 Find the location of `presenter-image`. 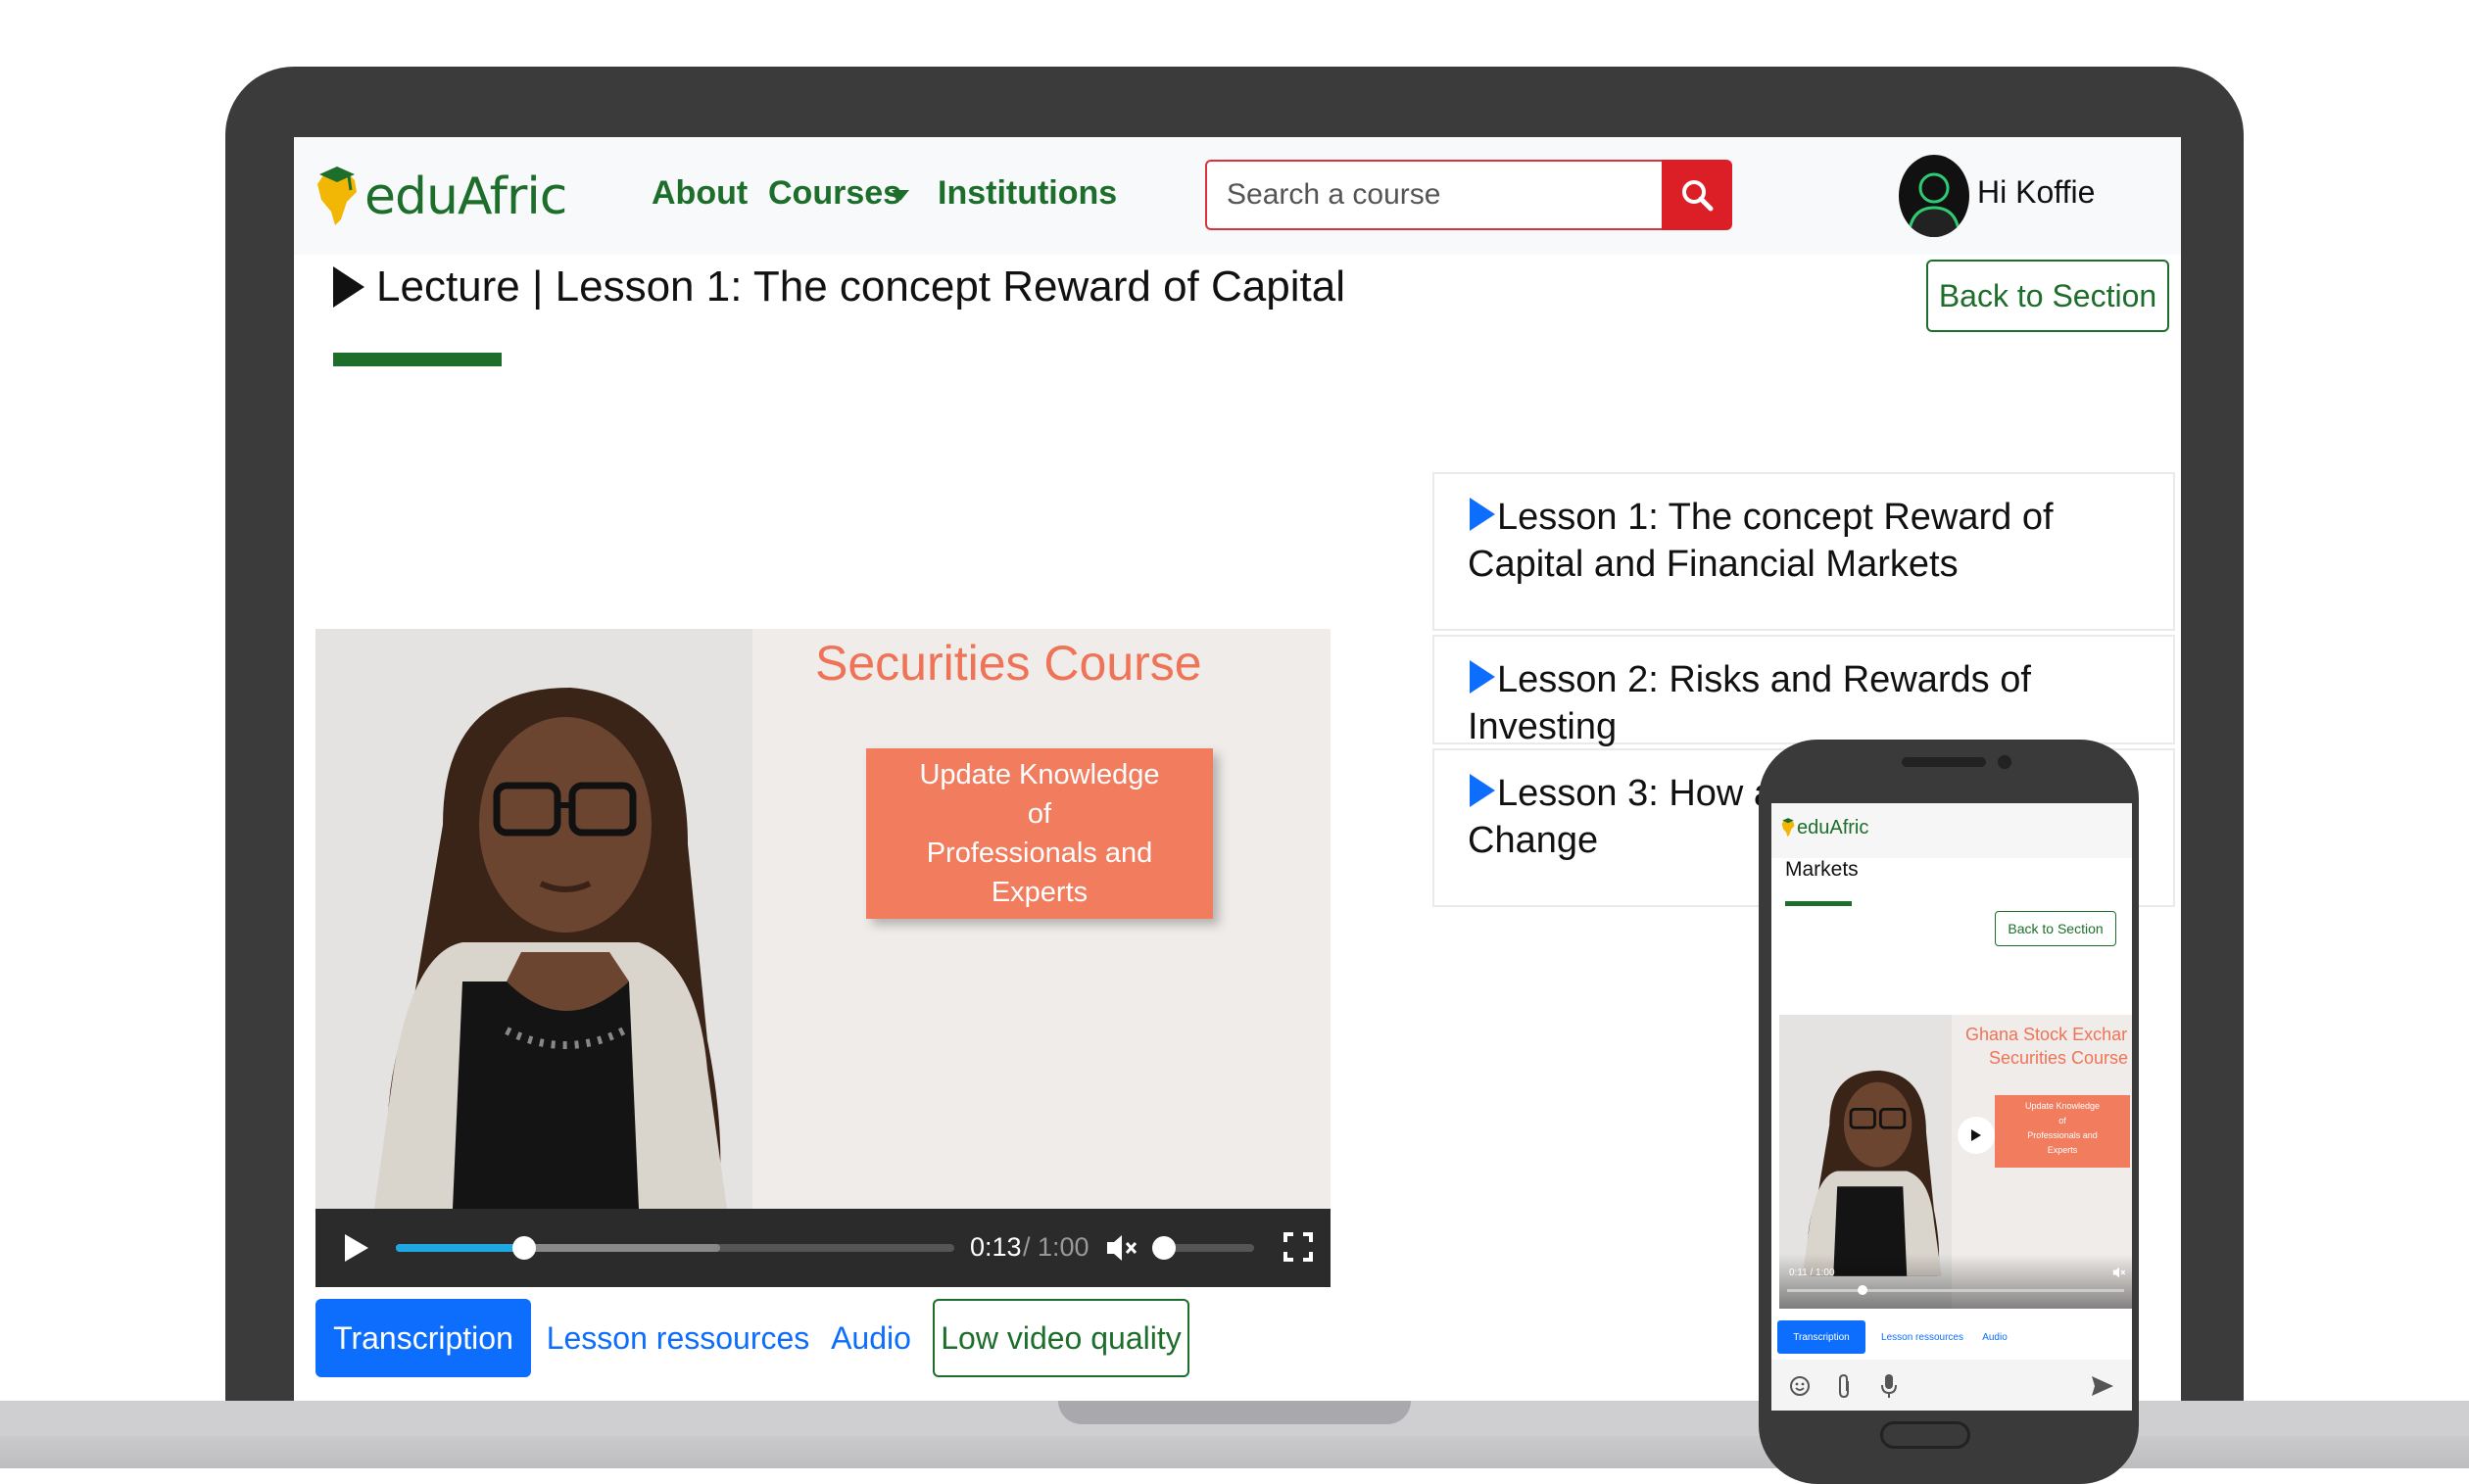

presenter-image is located at coordinates (533, 919).